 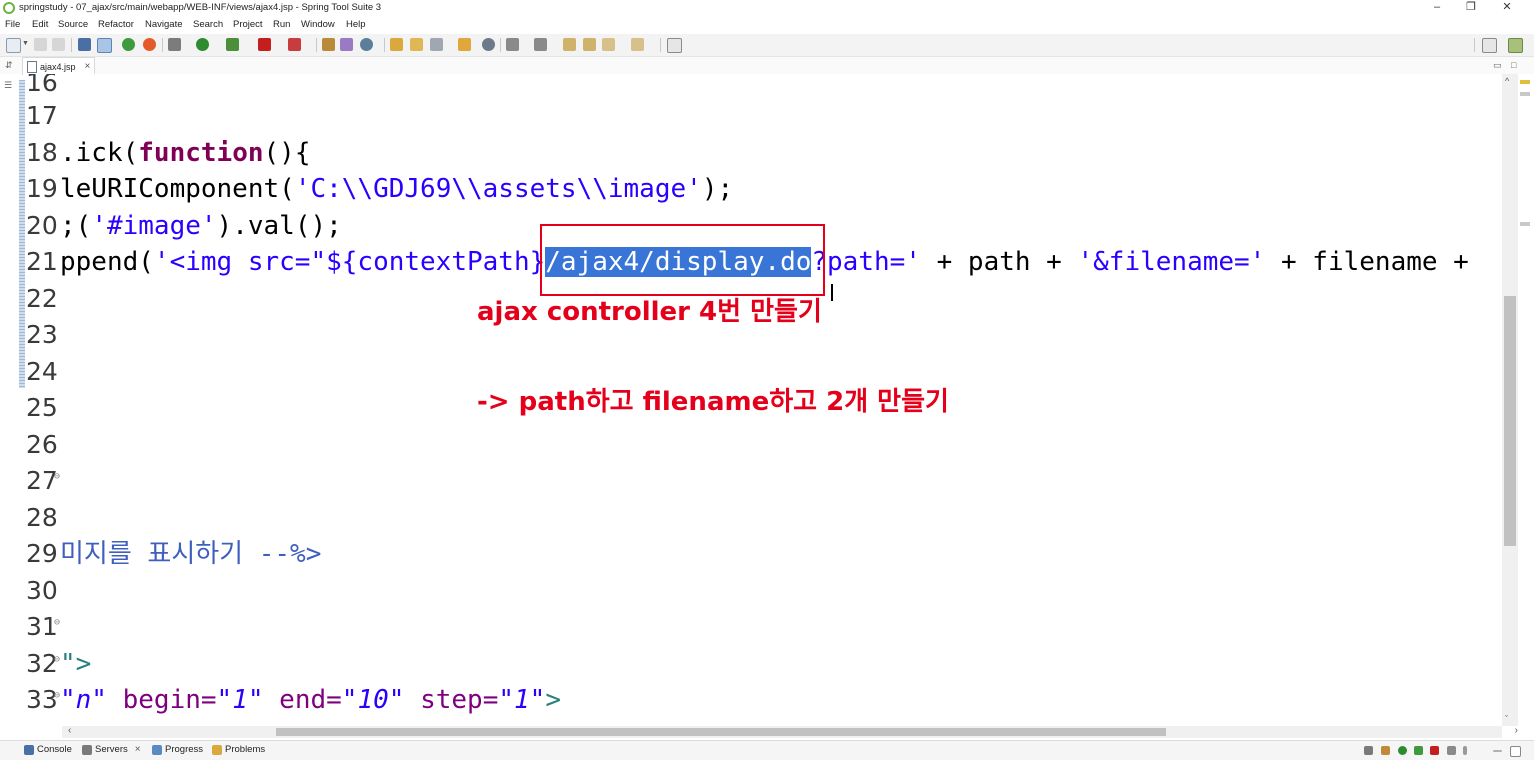 I want to click on save-icon, so click(x=40, y=44).